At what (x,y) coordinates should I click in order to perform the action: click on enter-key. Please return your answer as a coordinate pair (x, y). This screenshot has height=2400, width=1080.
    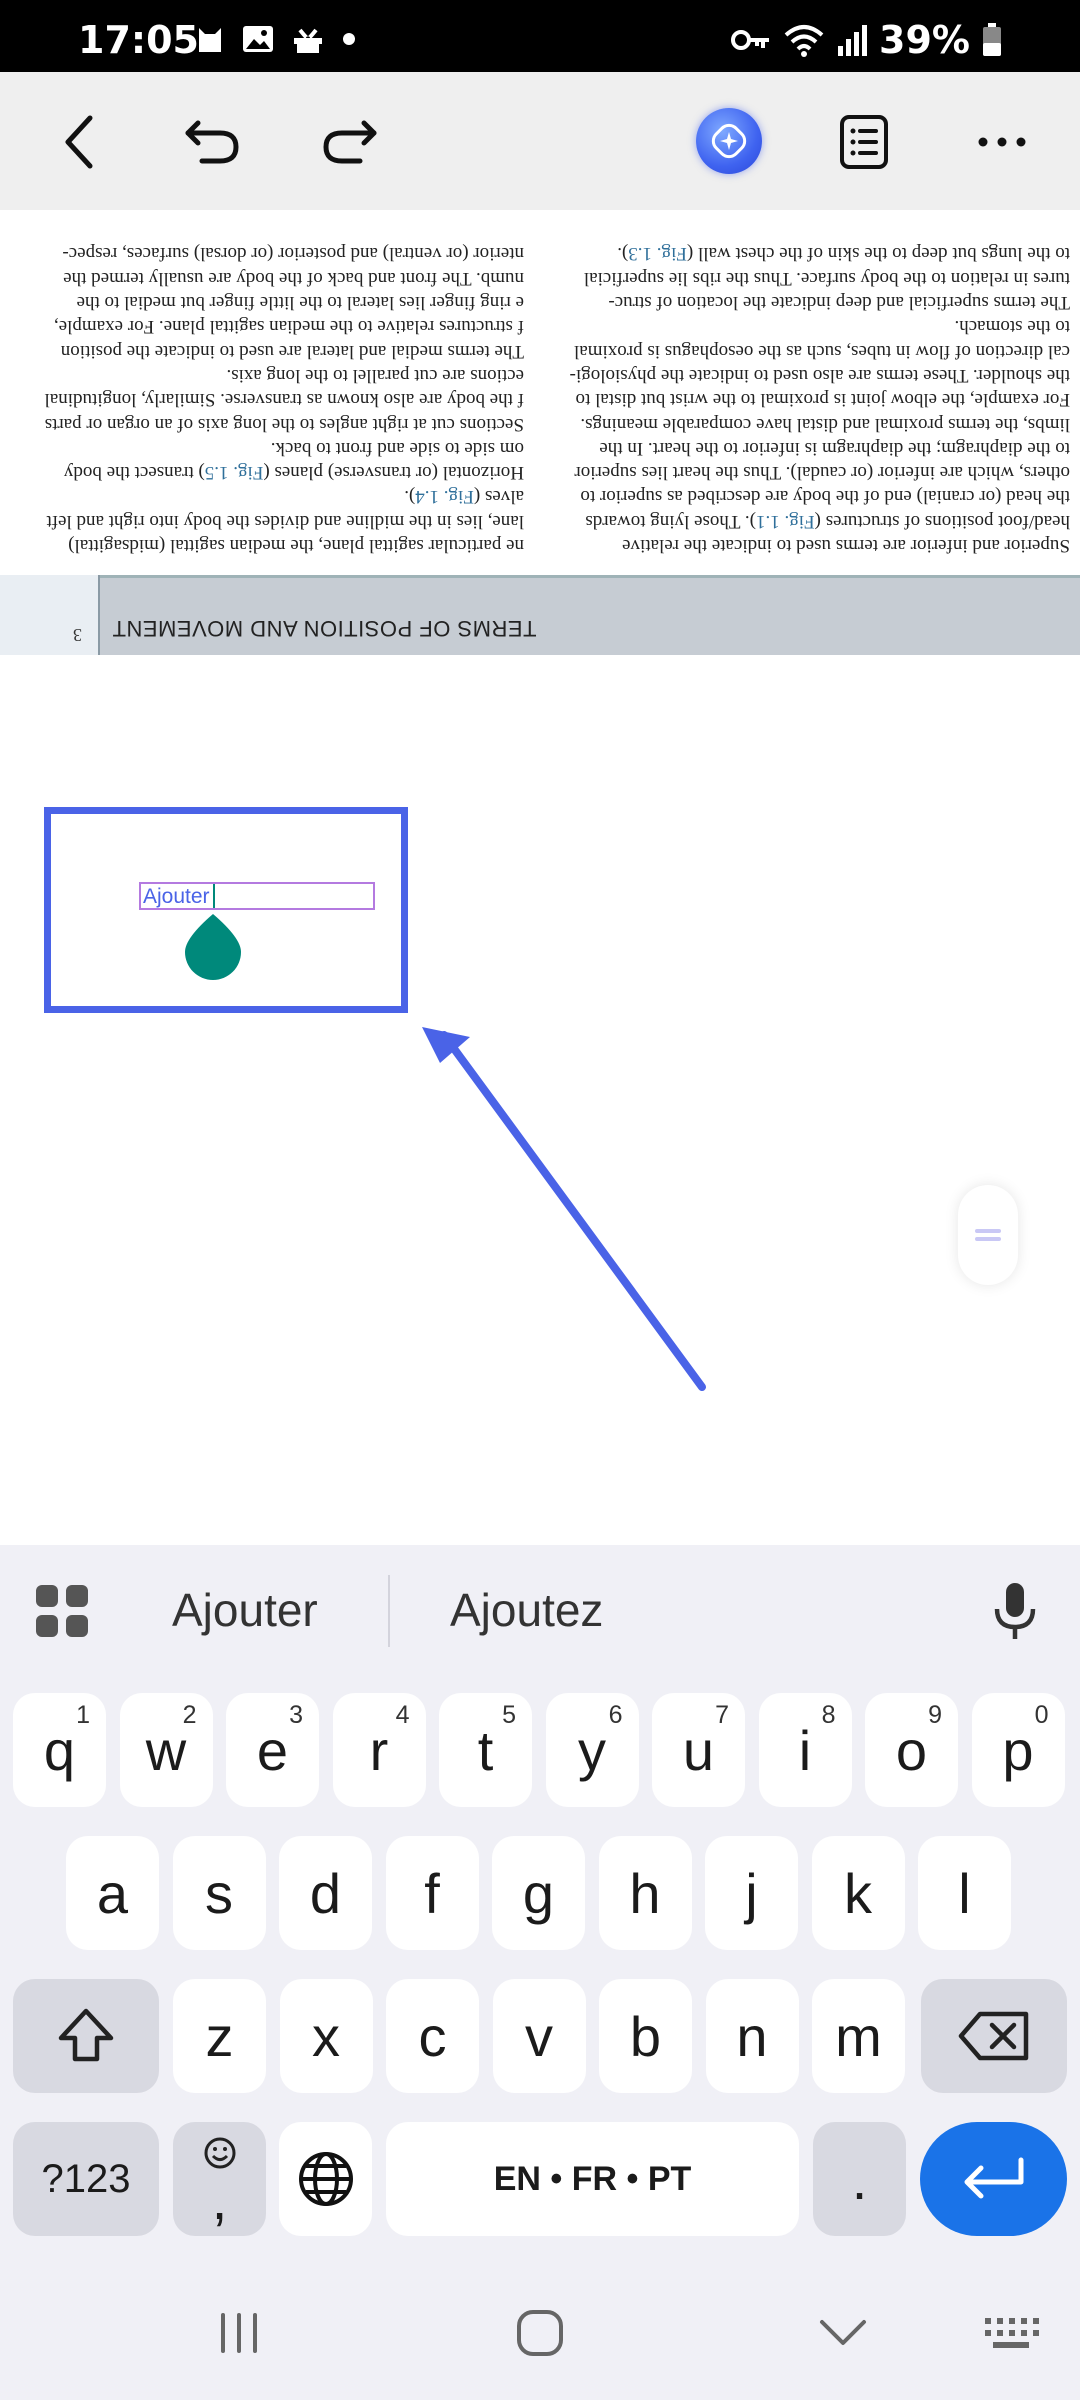
    Looking at the image, I should click on (993, 2179).